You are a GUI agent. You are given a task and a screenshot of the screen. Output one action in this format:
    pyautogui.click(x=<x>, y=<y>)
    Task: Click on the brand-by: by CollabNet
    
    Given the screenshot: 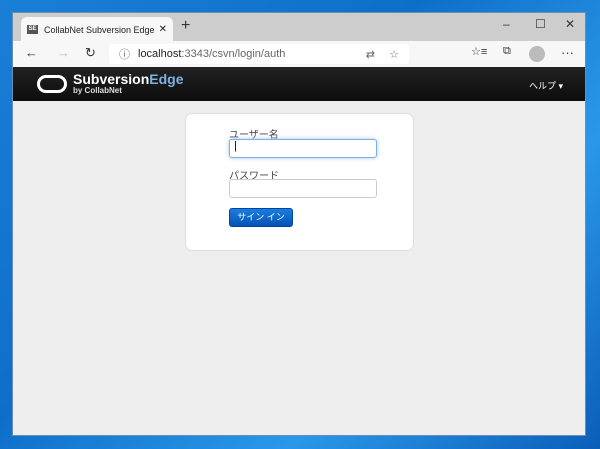 What is the action you would take?
    pyautogui.click(x=97, y=90)
    